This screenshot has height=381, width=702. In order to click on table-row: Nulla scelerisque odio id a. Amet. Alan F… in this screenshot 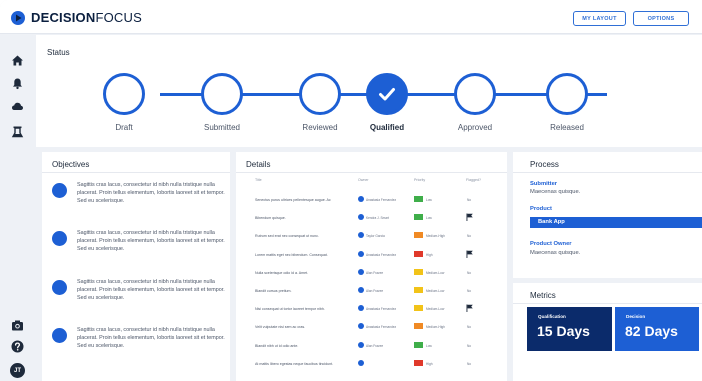, I will do `click(371, 273)`.